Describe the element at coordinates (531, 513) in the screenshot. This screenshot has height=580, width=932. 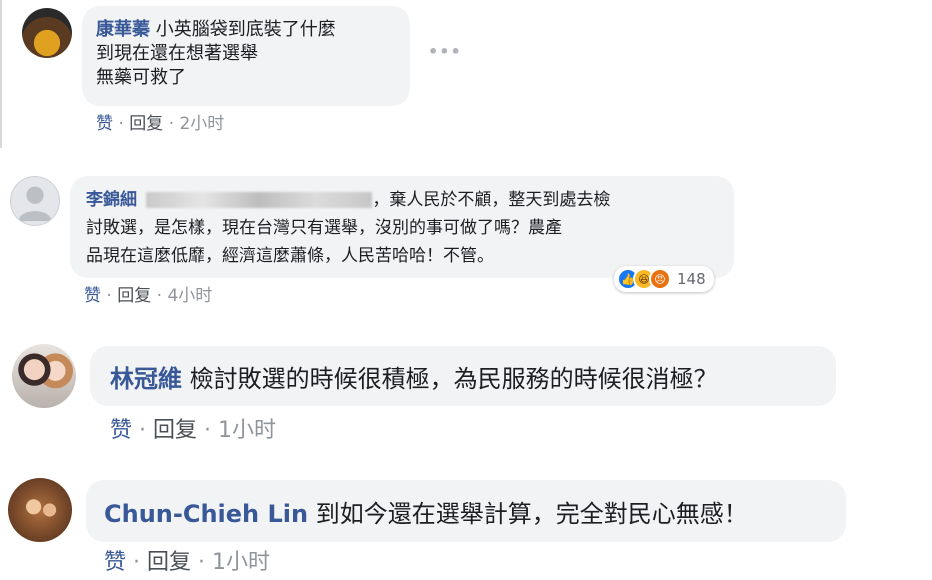
I see `comment-text: 到如今還在選舉計算，完全對民心無感！` at that location.